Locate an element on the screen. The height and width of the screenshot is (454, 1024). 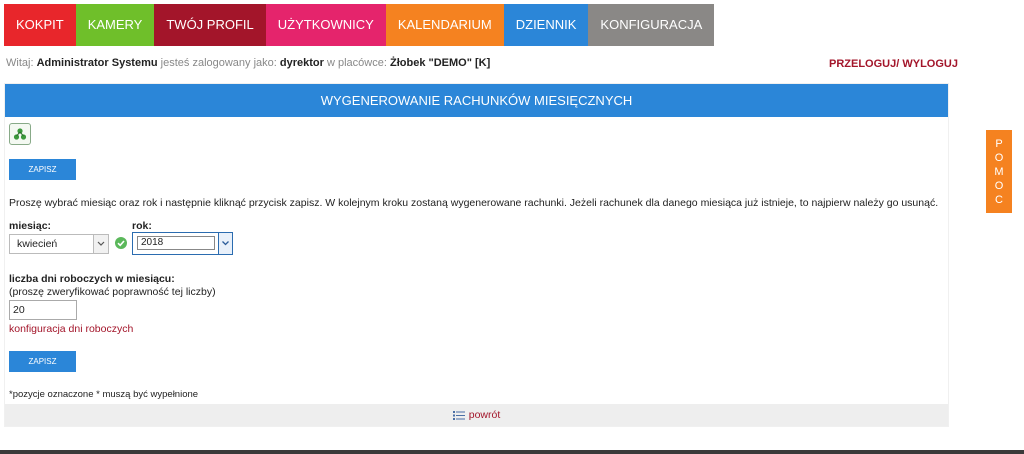
help-tab: P O M O C is located at coordinates (999, 171).